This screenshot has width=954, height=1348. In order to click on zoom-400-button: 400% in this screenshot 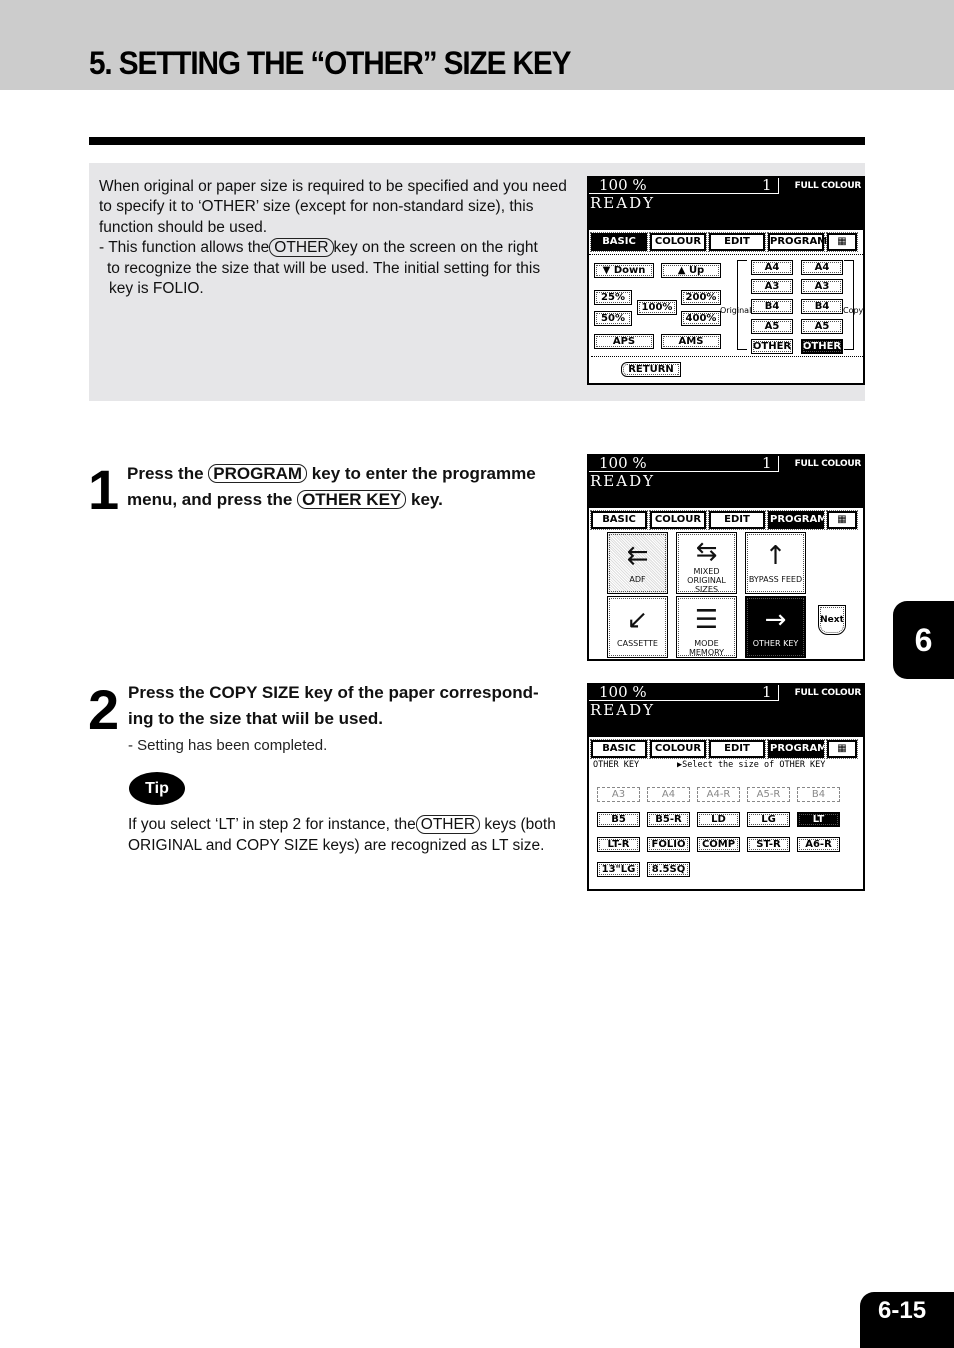, I will do `click(701, 318)`.